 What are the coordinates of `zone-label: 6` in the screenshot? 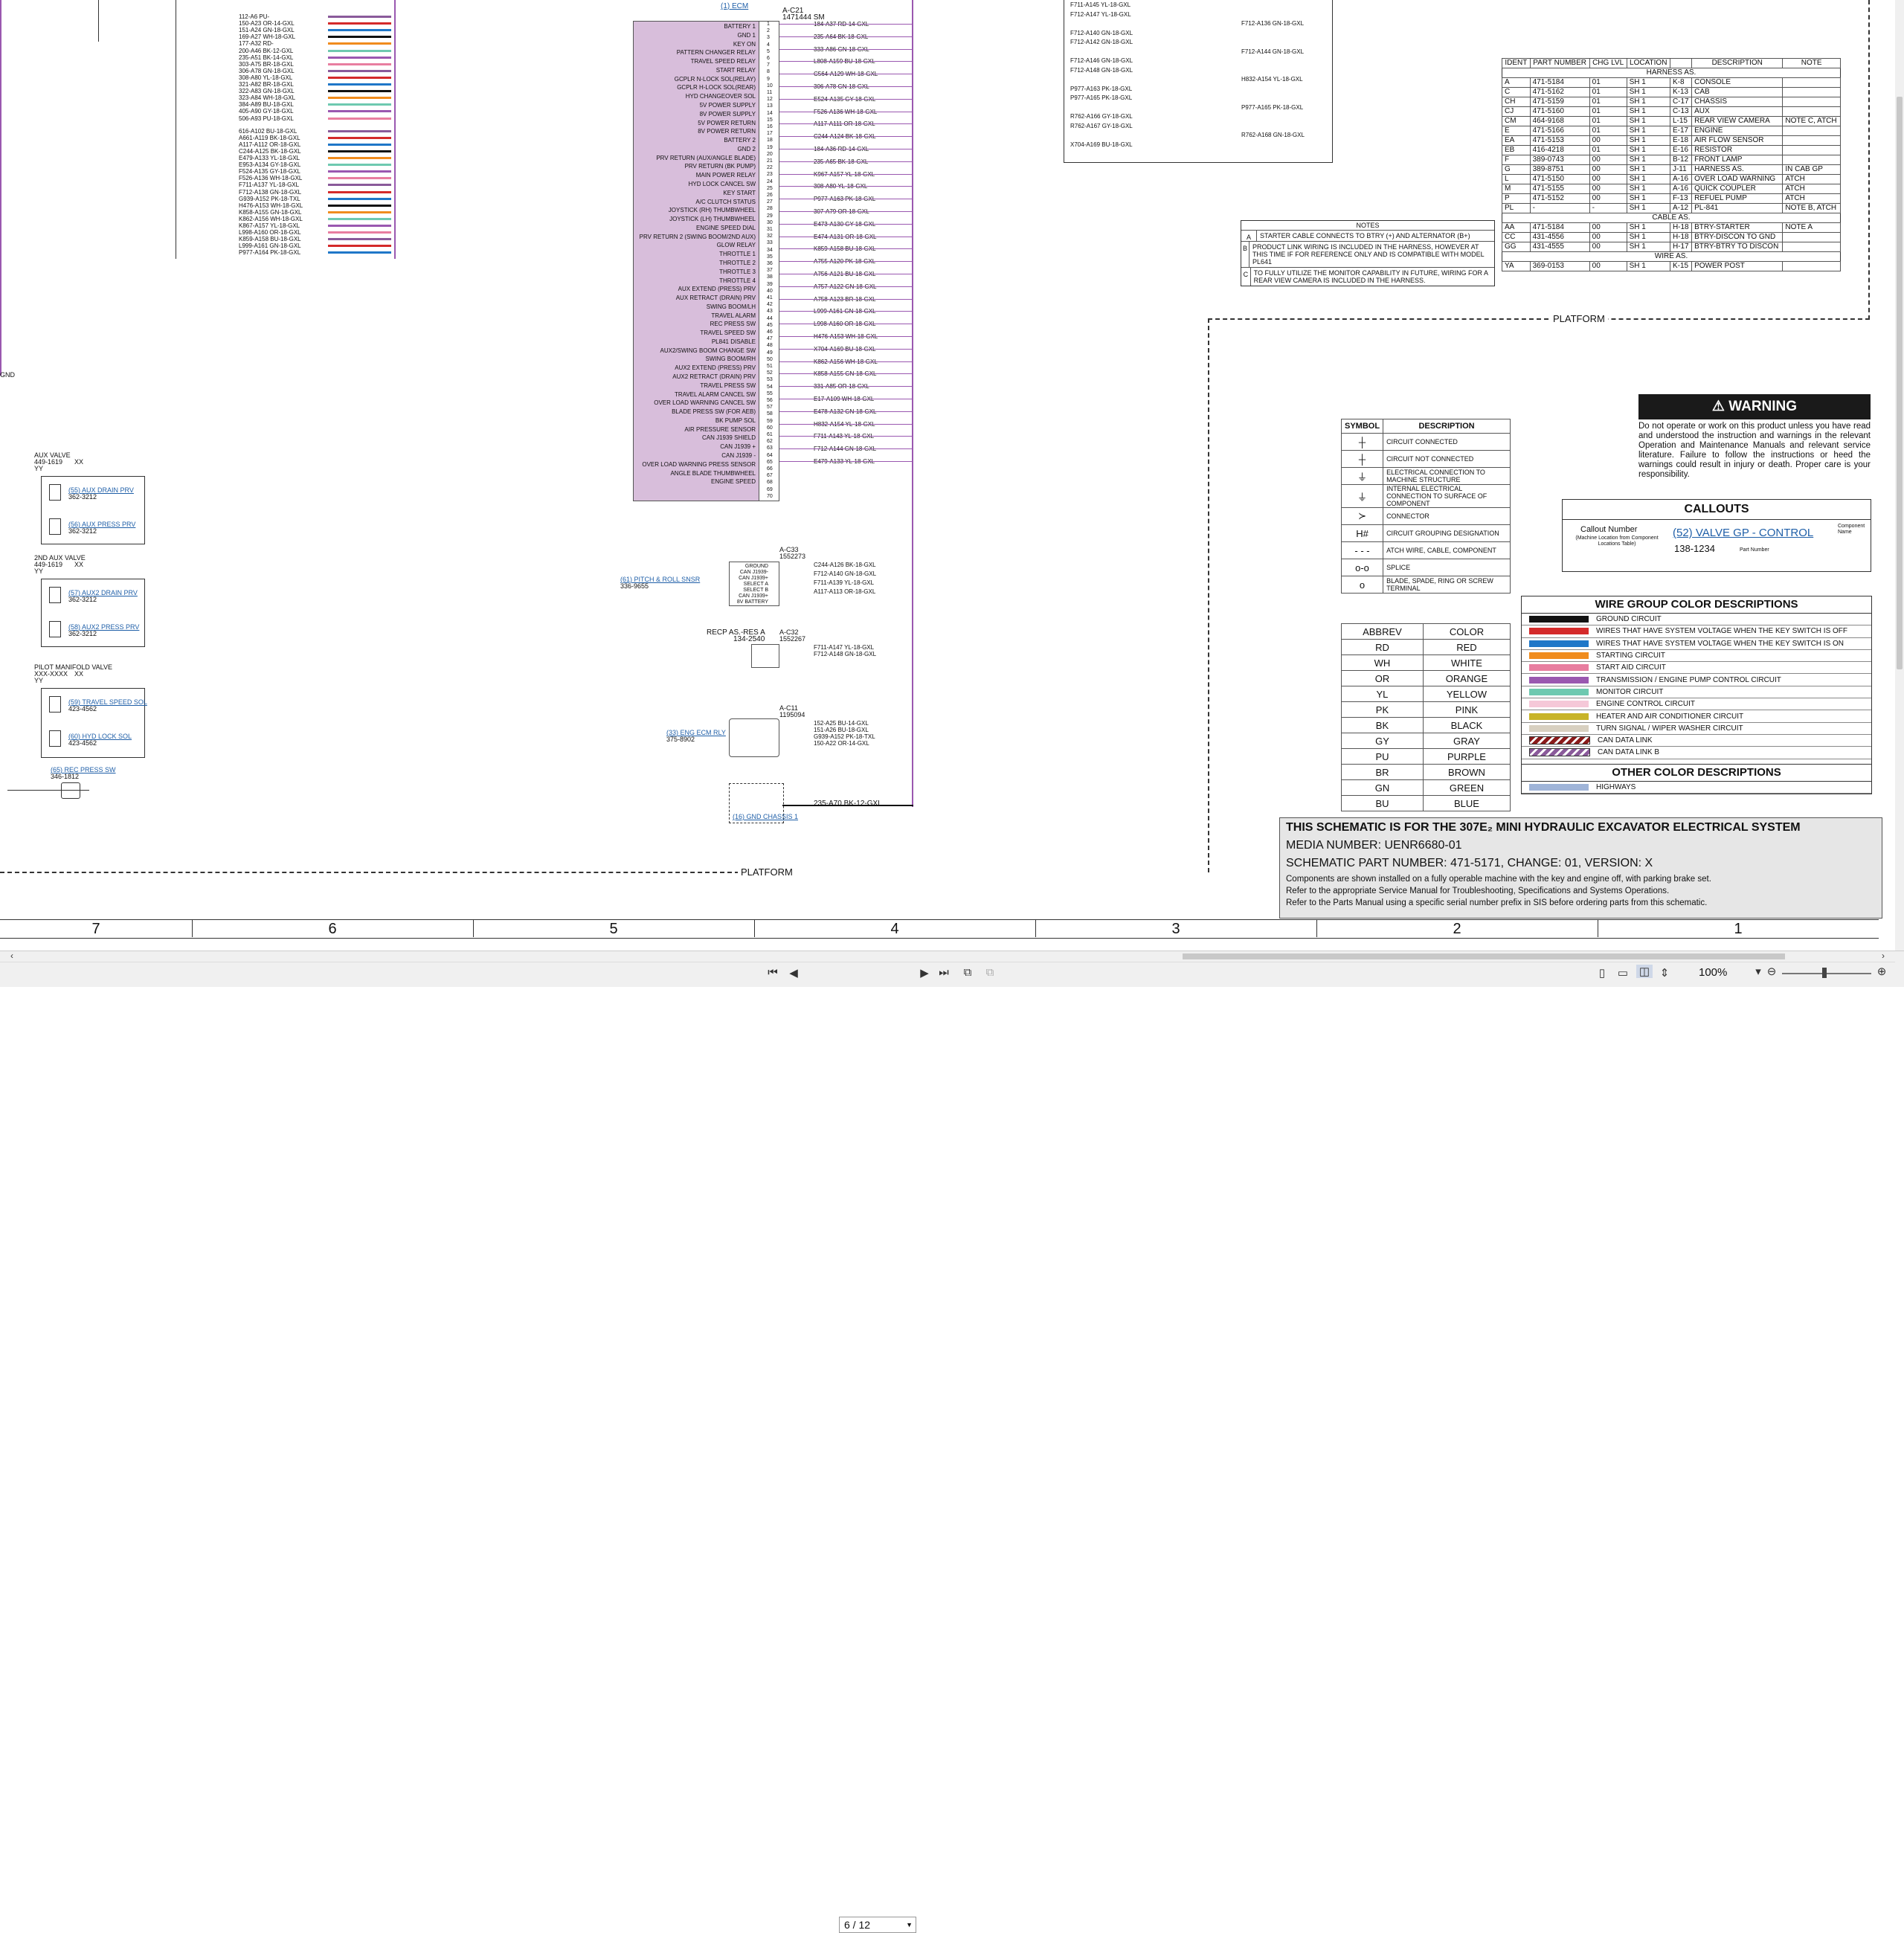 It's located at (333, 929).